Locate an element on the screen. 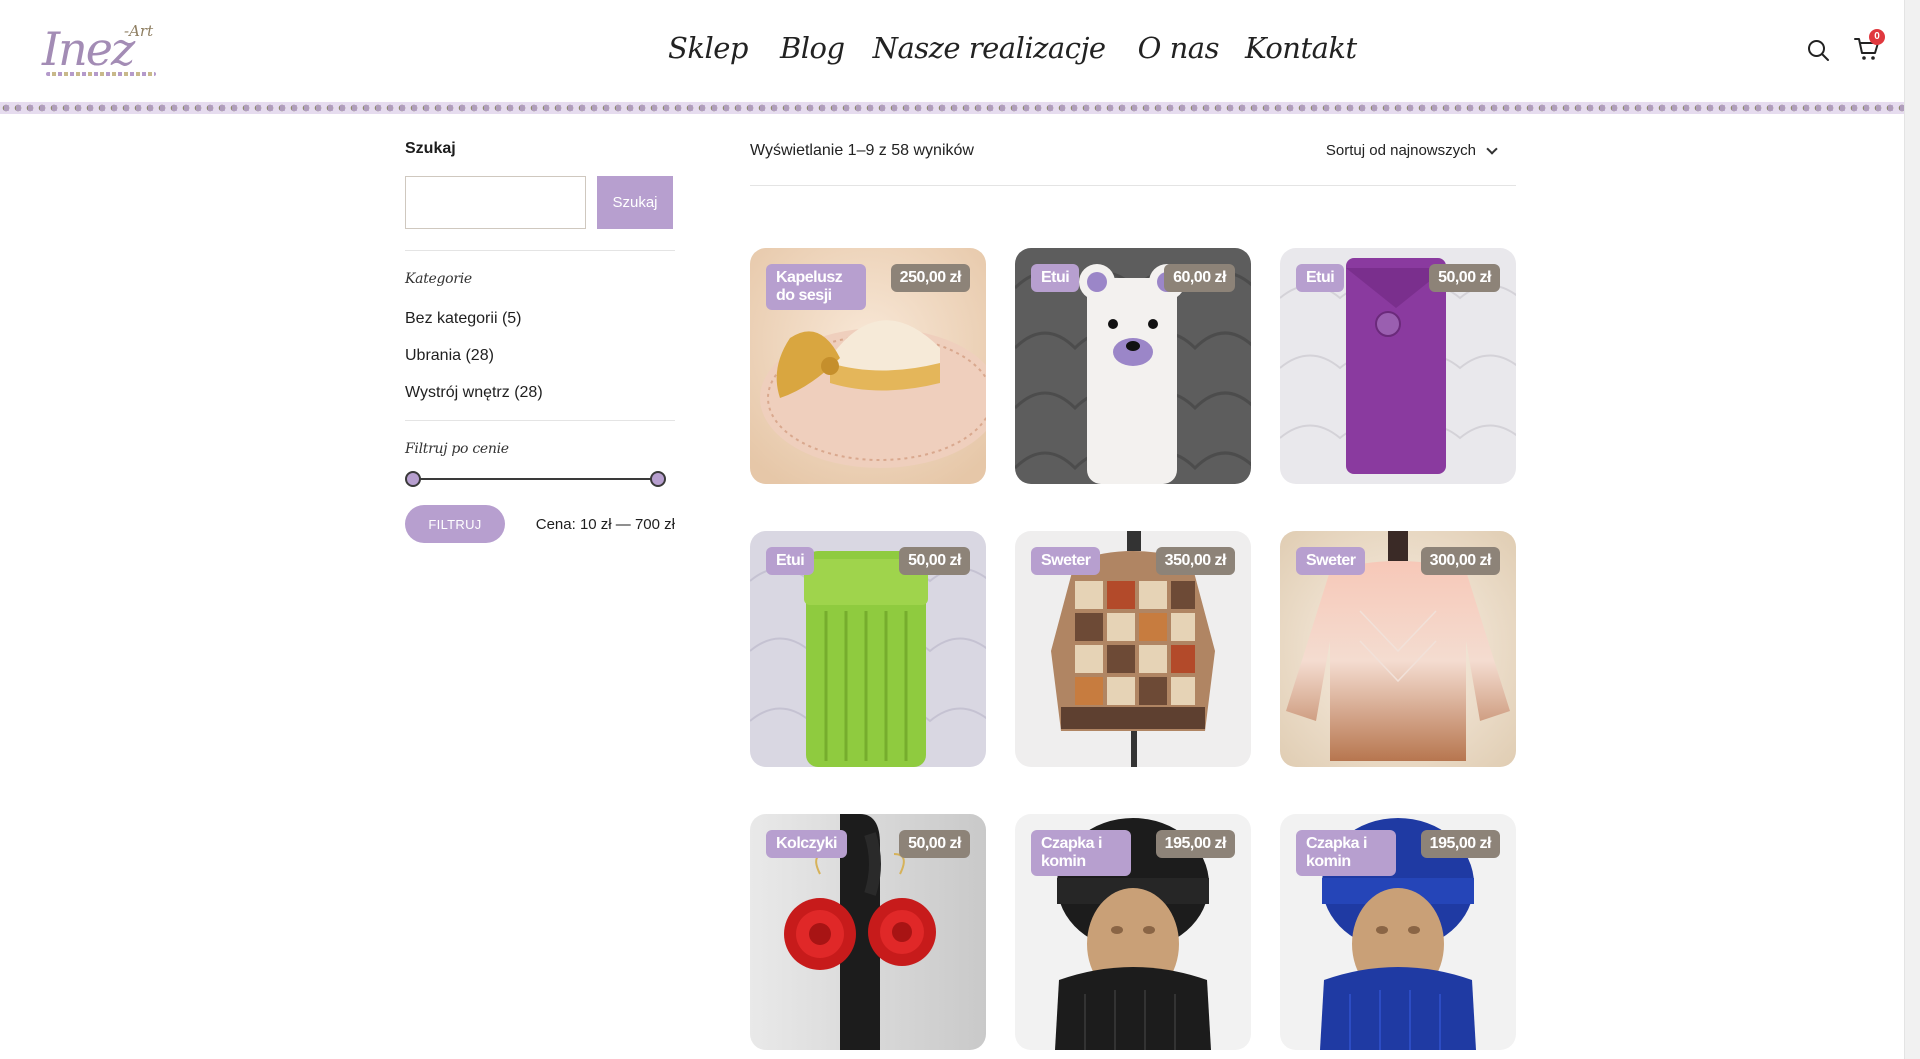  category-item: Wystrój wnętrz (28) is located at coordinates (540, 393).